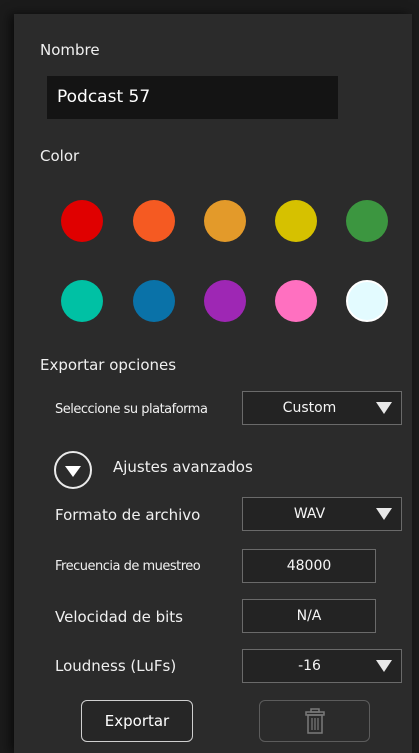  I want to click on export-button: Exportar, so click(137, 721).